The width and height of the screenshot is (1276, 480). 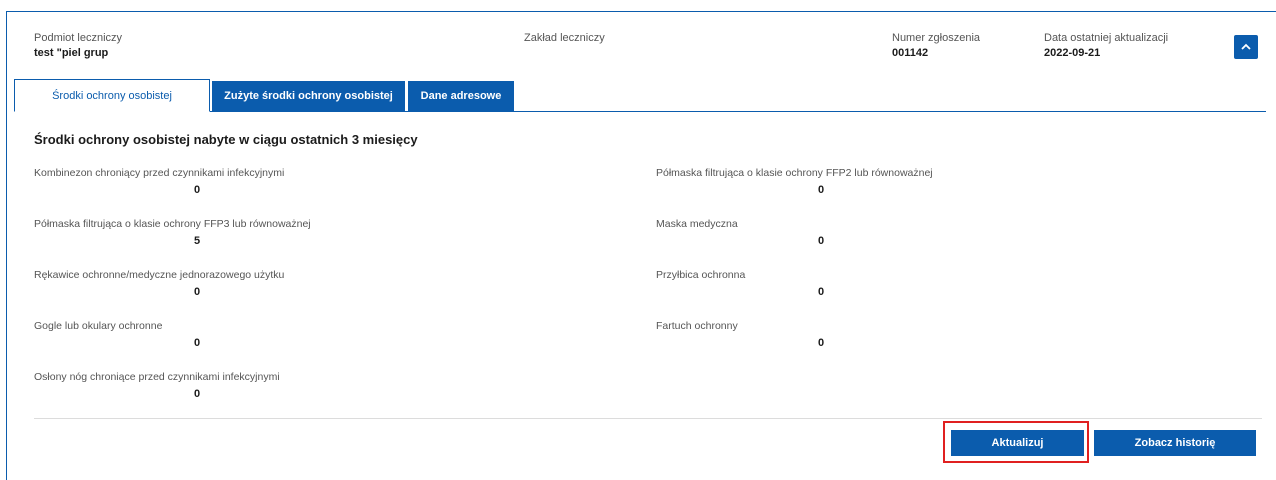 What do you see at coordinates (910, 53) in the screenshot?
I see `numer-value: 001142` at bounding box center [910, 53].